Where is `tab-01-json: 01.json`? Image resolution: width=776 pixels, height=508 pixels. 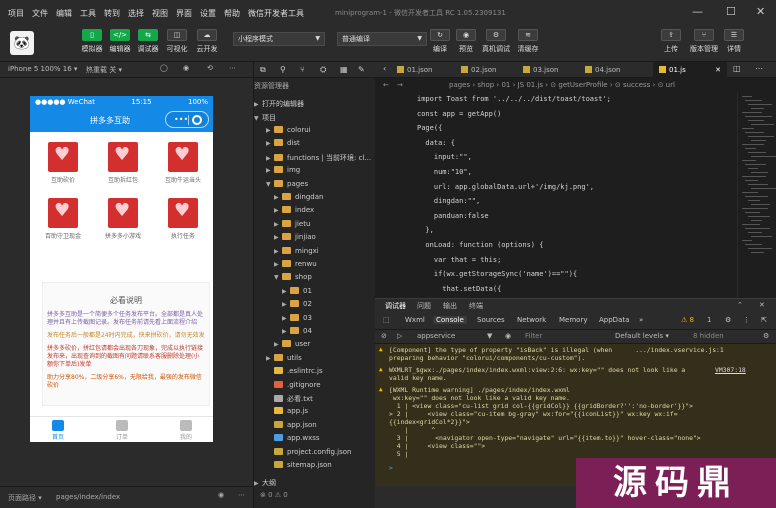 tab-01-json: 01.json is located at coordinates (423, 70).